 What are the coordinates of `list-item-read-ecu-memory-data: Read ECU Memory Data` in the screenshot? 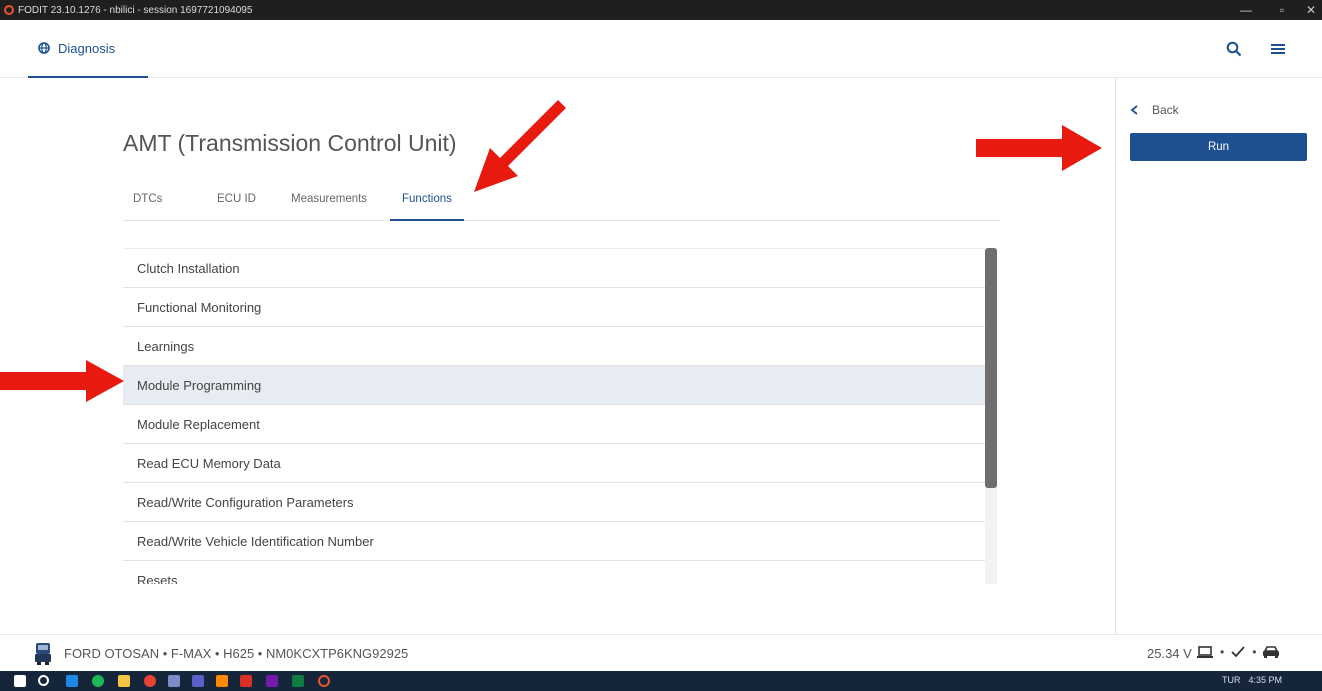 It's located at (554, 463).